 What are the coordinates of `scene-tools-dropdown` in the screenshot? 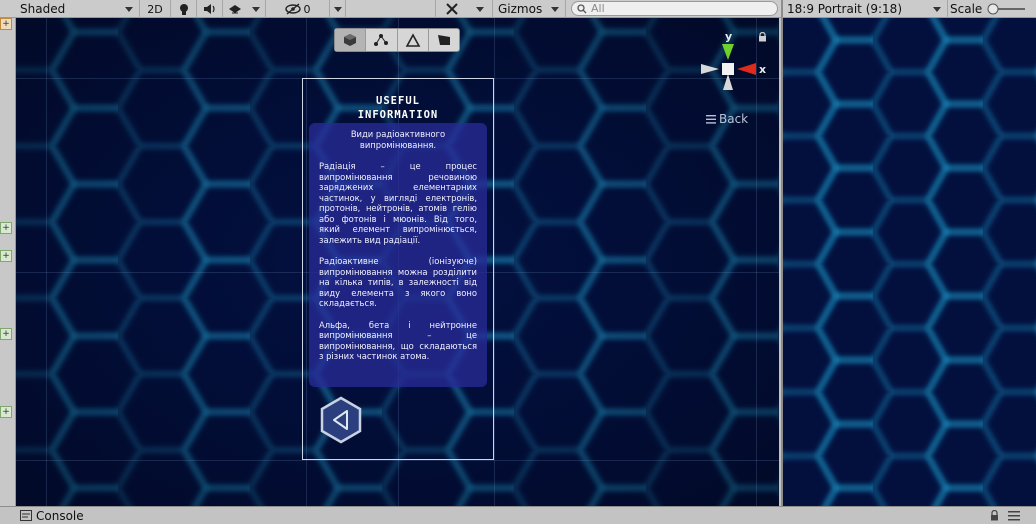 It's located at (464, 9).